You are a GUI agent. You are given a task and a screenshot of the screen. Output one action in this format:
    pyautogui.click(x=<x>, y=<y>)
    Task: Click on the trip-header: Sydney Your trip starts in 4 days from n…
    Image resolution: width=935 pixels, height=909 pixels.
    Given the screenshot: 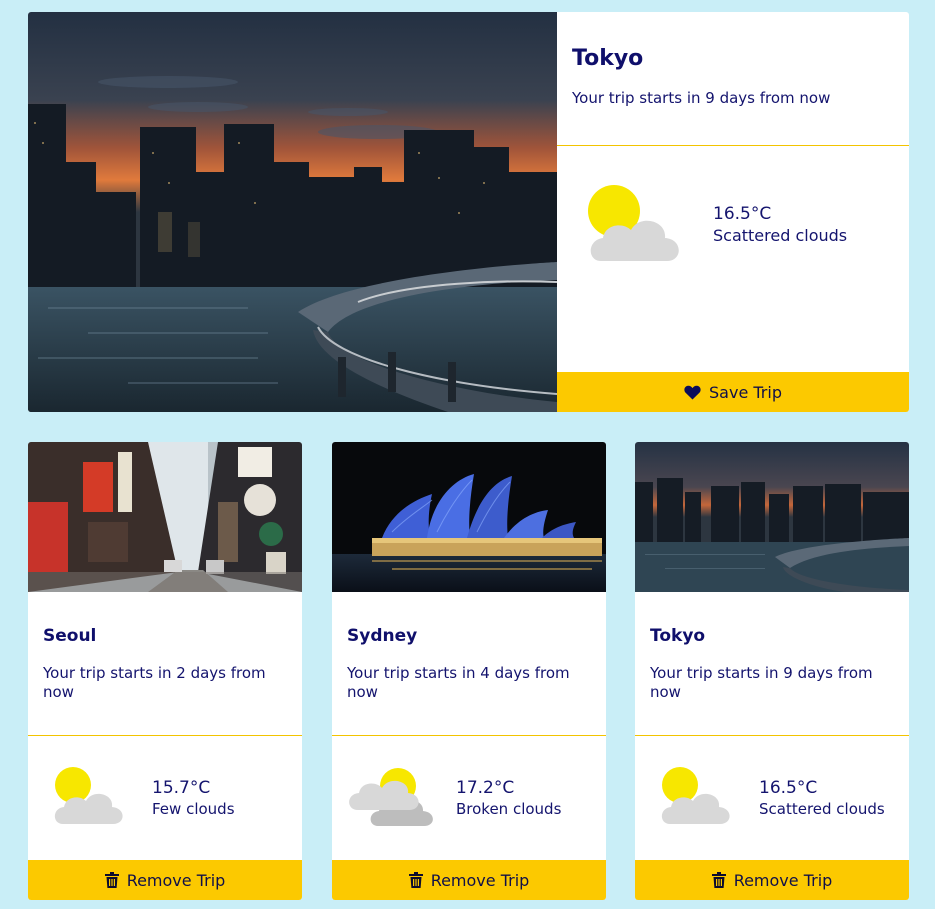 What is the action you would take?
    pyautogui.click(x=469, y=664)
    